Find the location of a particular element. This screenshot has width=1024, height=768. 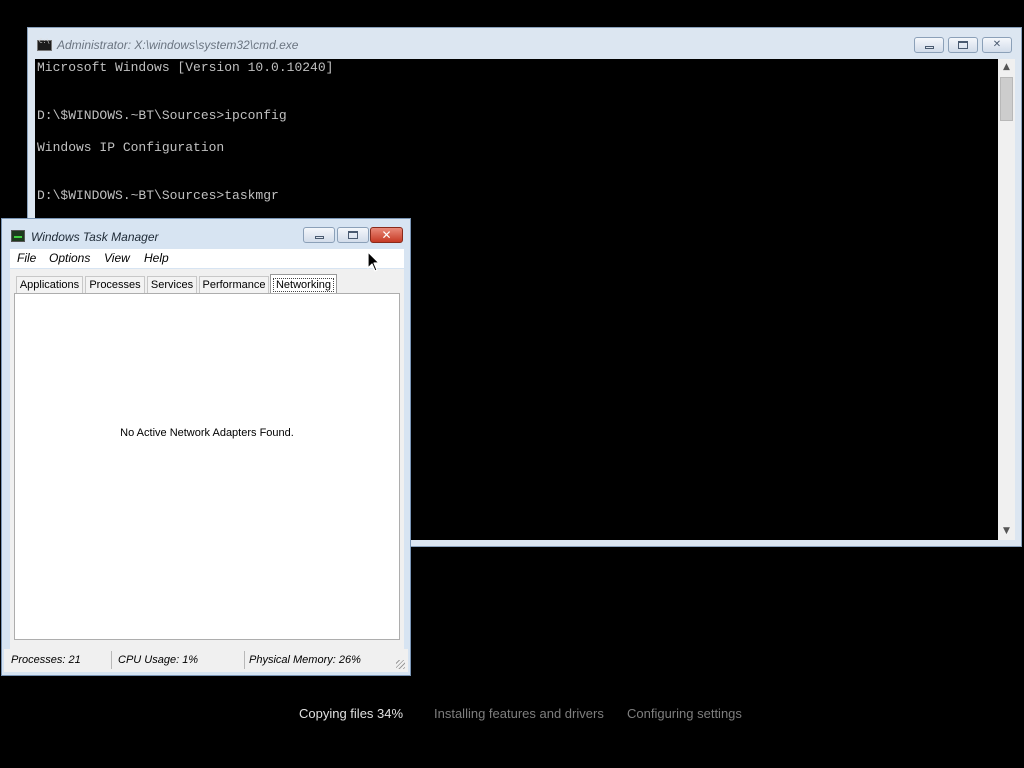

menu-file: File is located at coordinates (26, 258).